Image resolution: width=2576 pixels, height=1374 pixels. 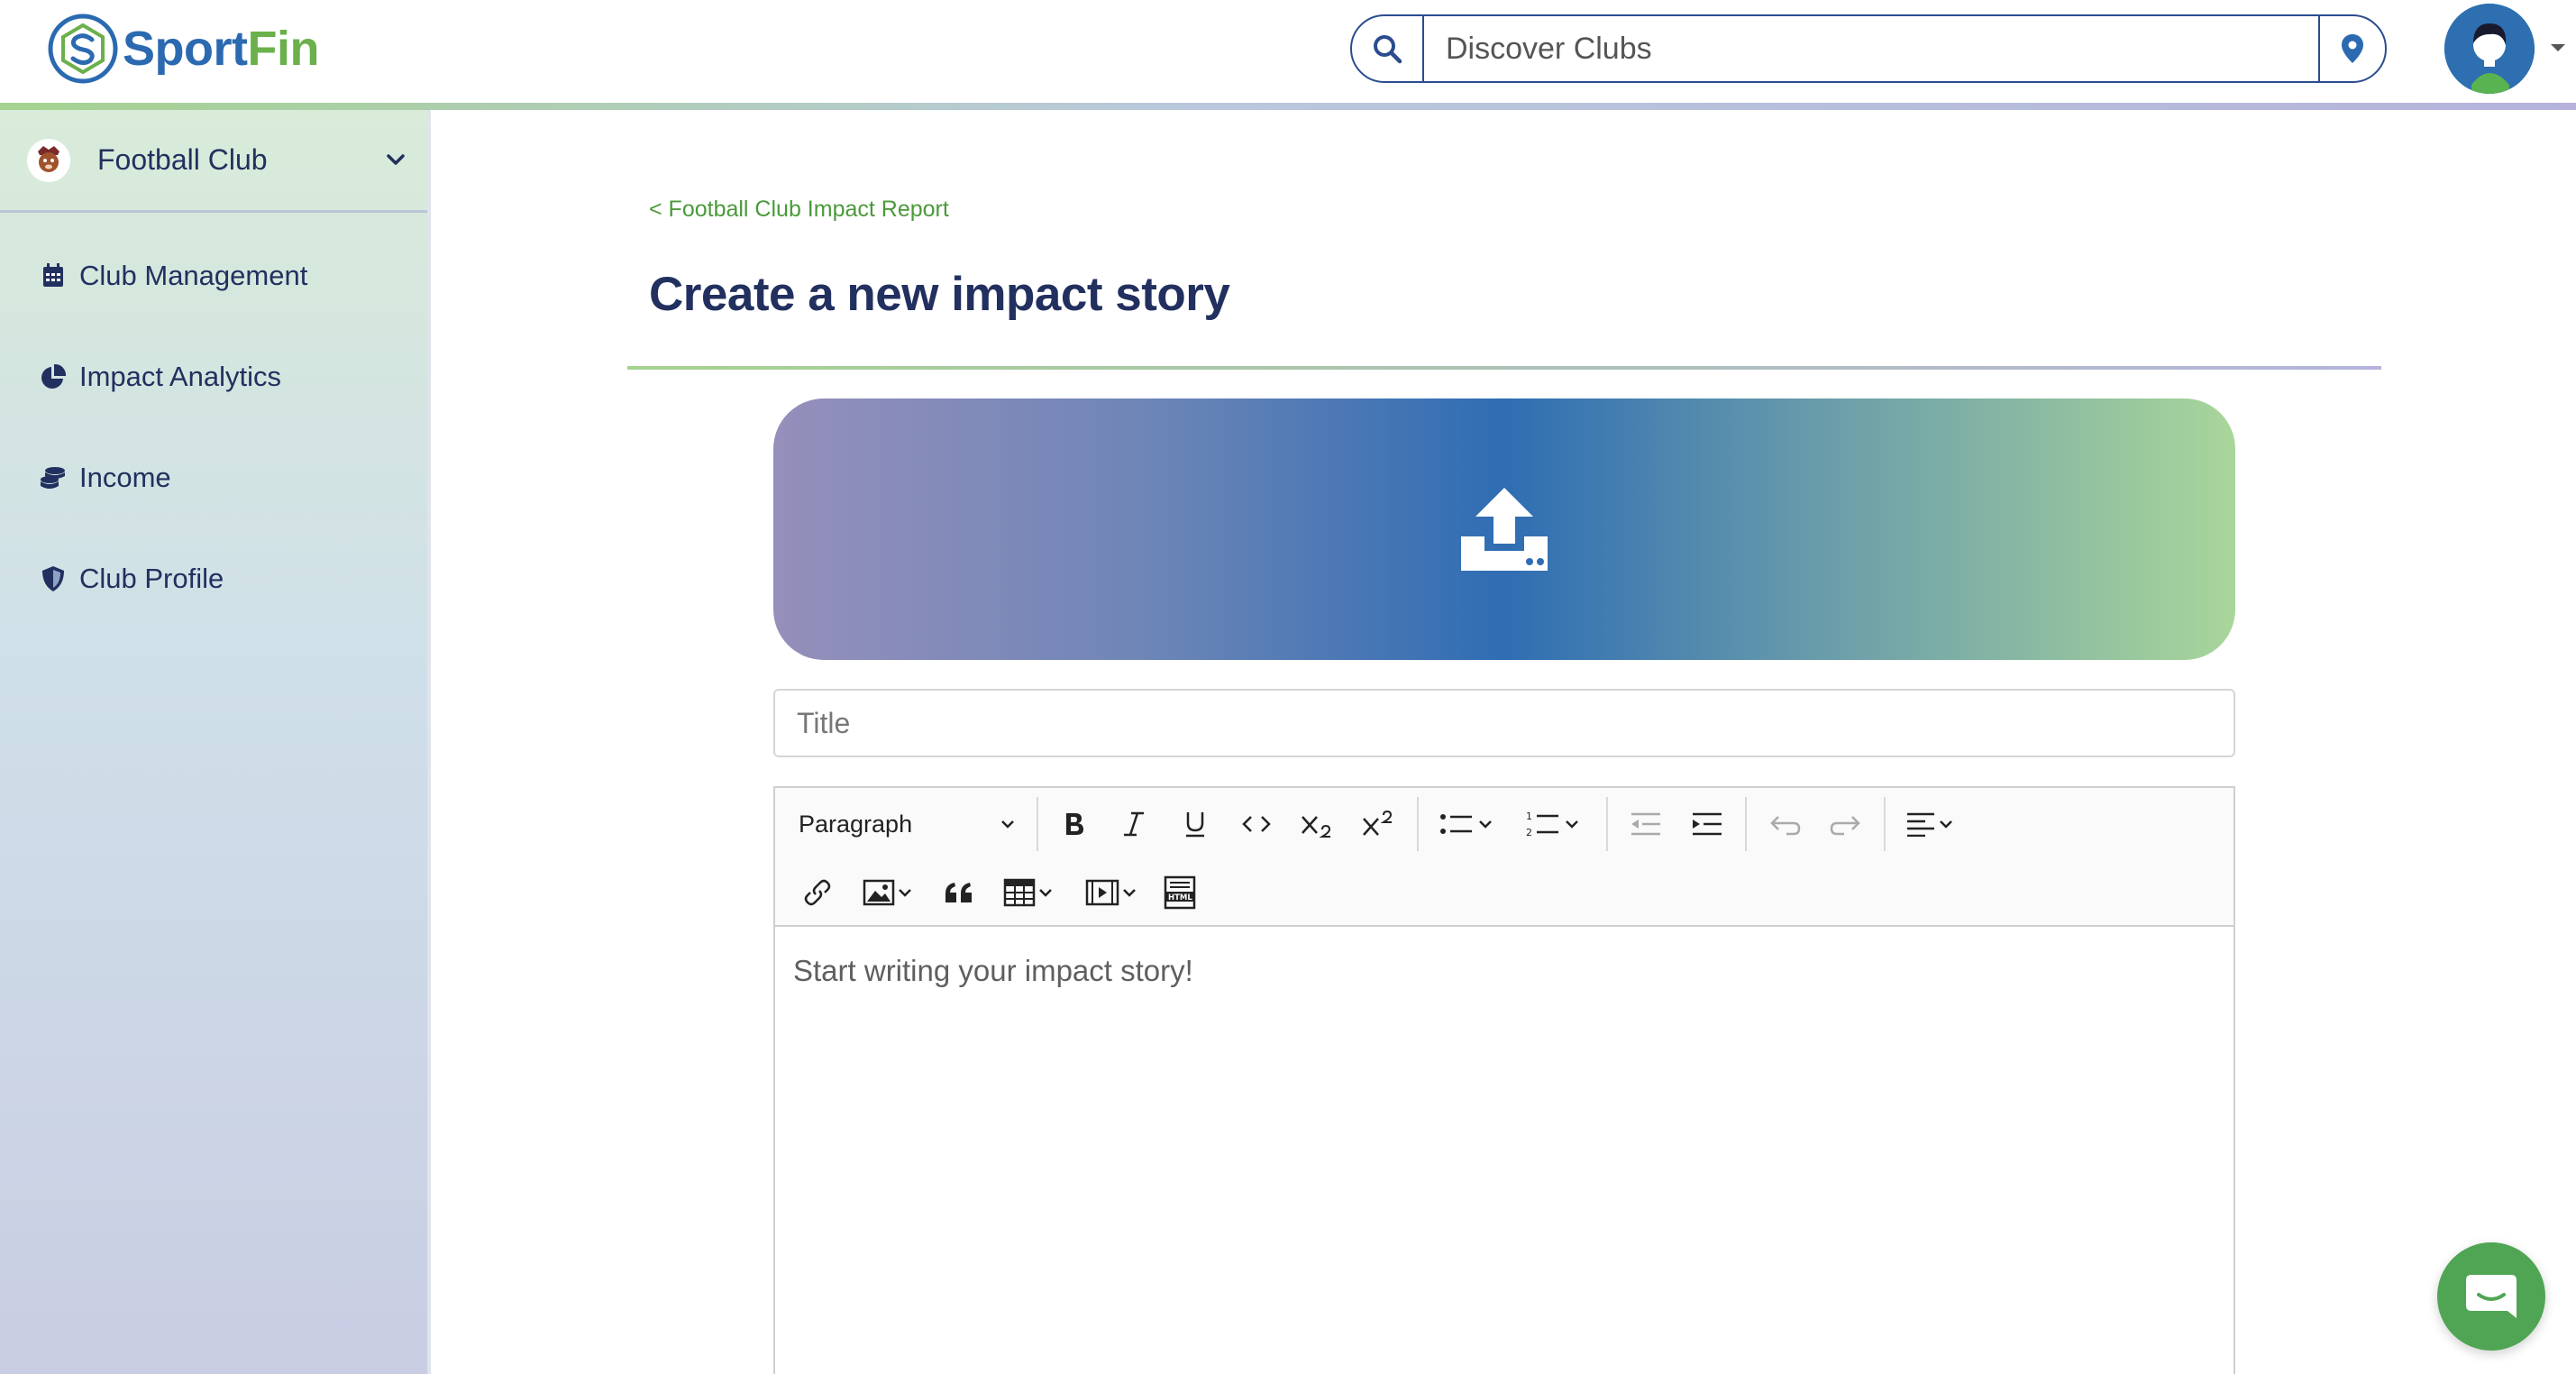 I want to click on sidebar-item-club-profile: Club Profile, so click(x=213, y=578).